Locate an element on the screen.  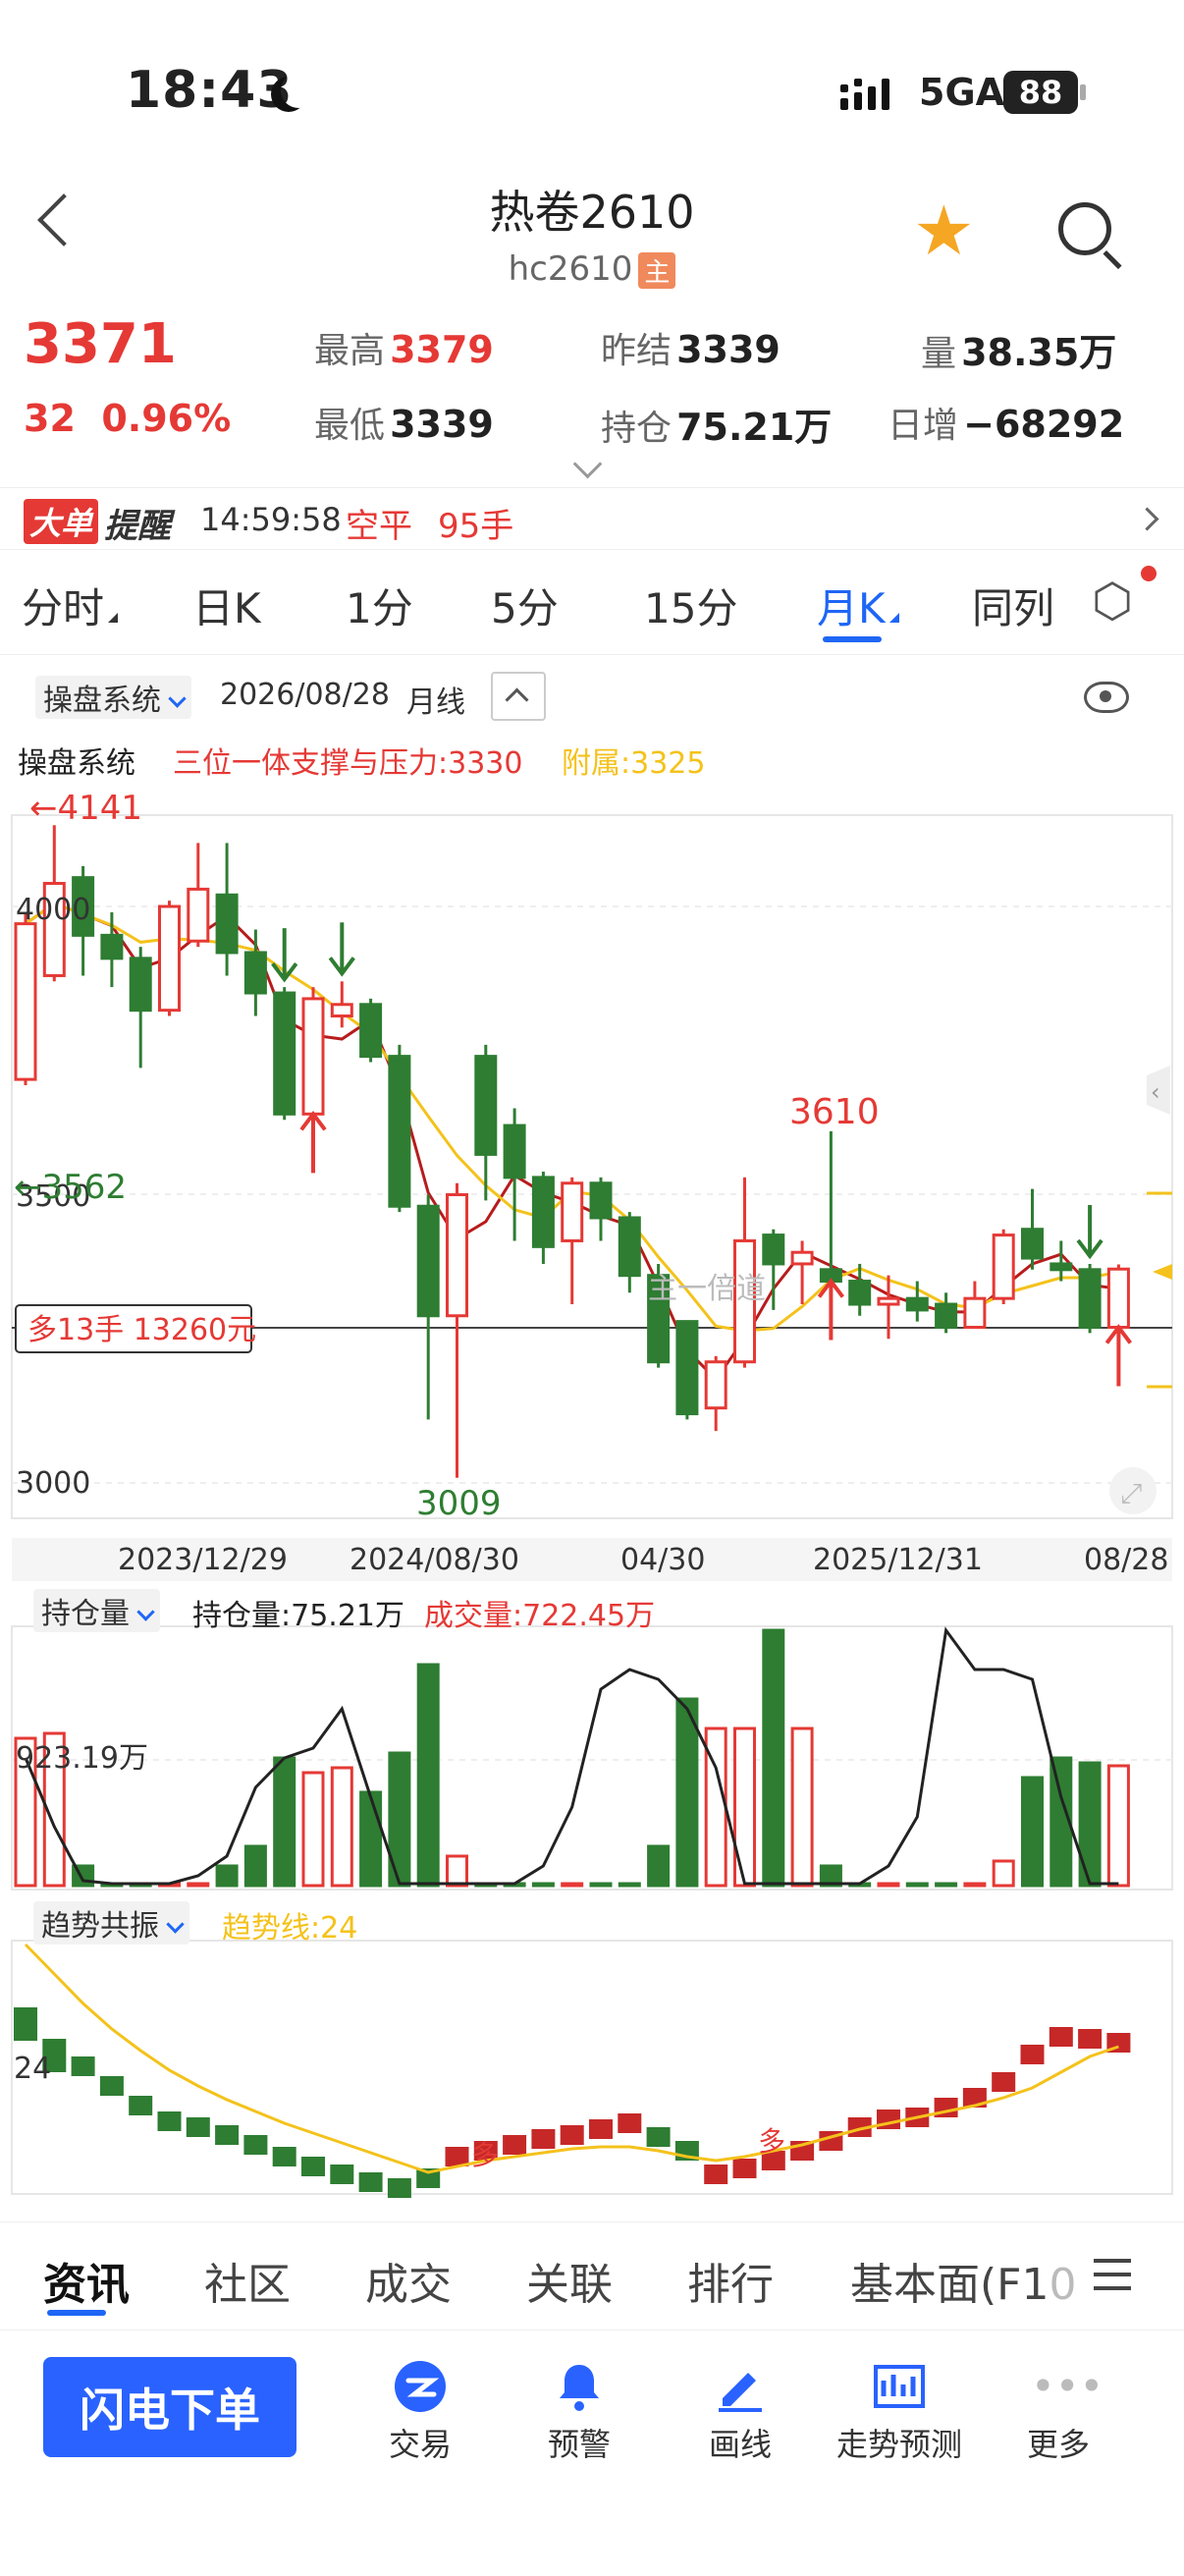
tab-timeshare: 分时 is located at coordinates (70, 605).